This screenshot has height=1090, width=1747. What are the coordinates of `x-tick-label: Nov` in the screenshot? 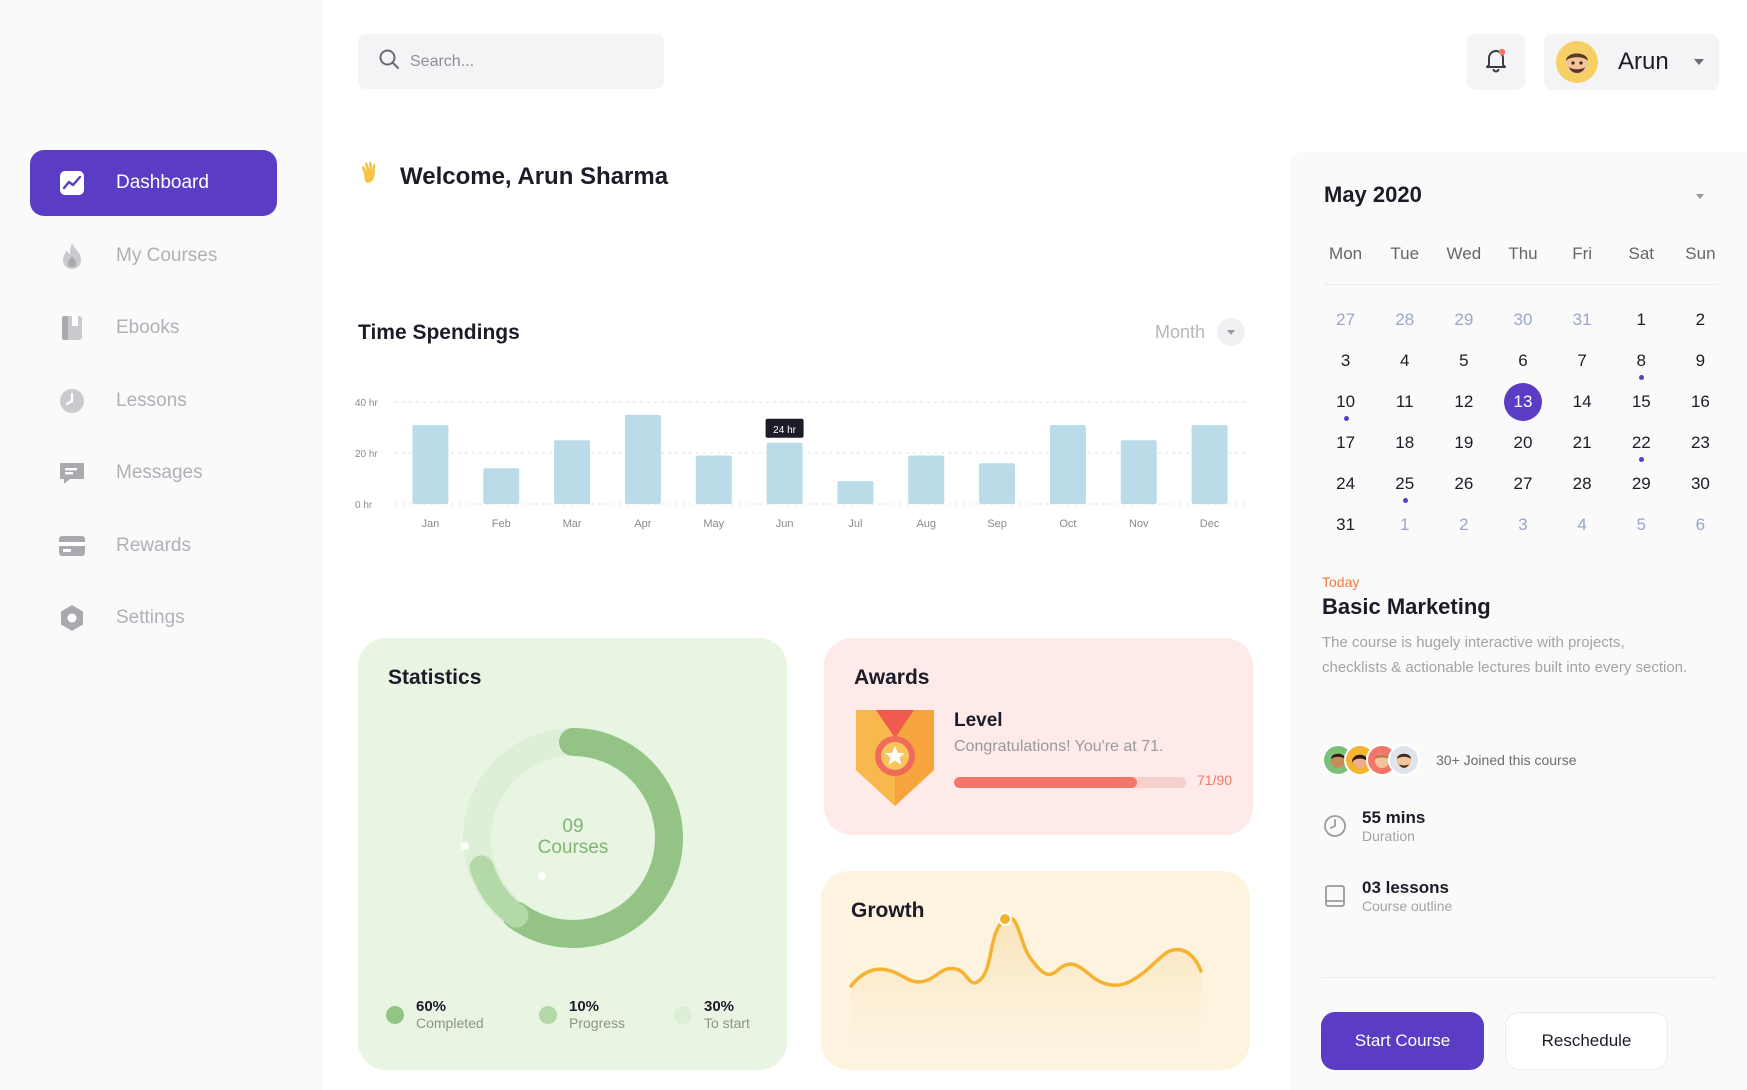 It's located at (1139, 524).